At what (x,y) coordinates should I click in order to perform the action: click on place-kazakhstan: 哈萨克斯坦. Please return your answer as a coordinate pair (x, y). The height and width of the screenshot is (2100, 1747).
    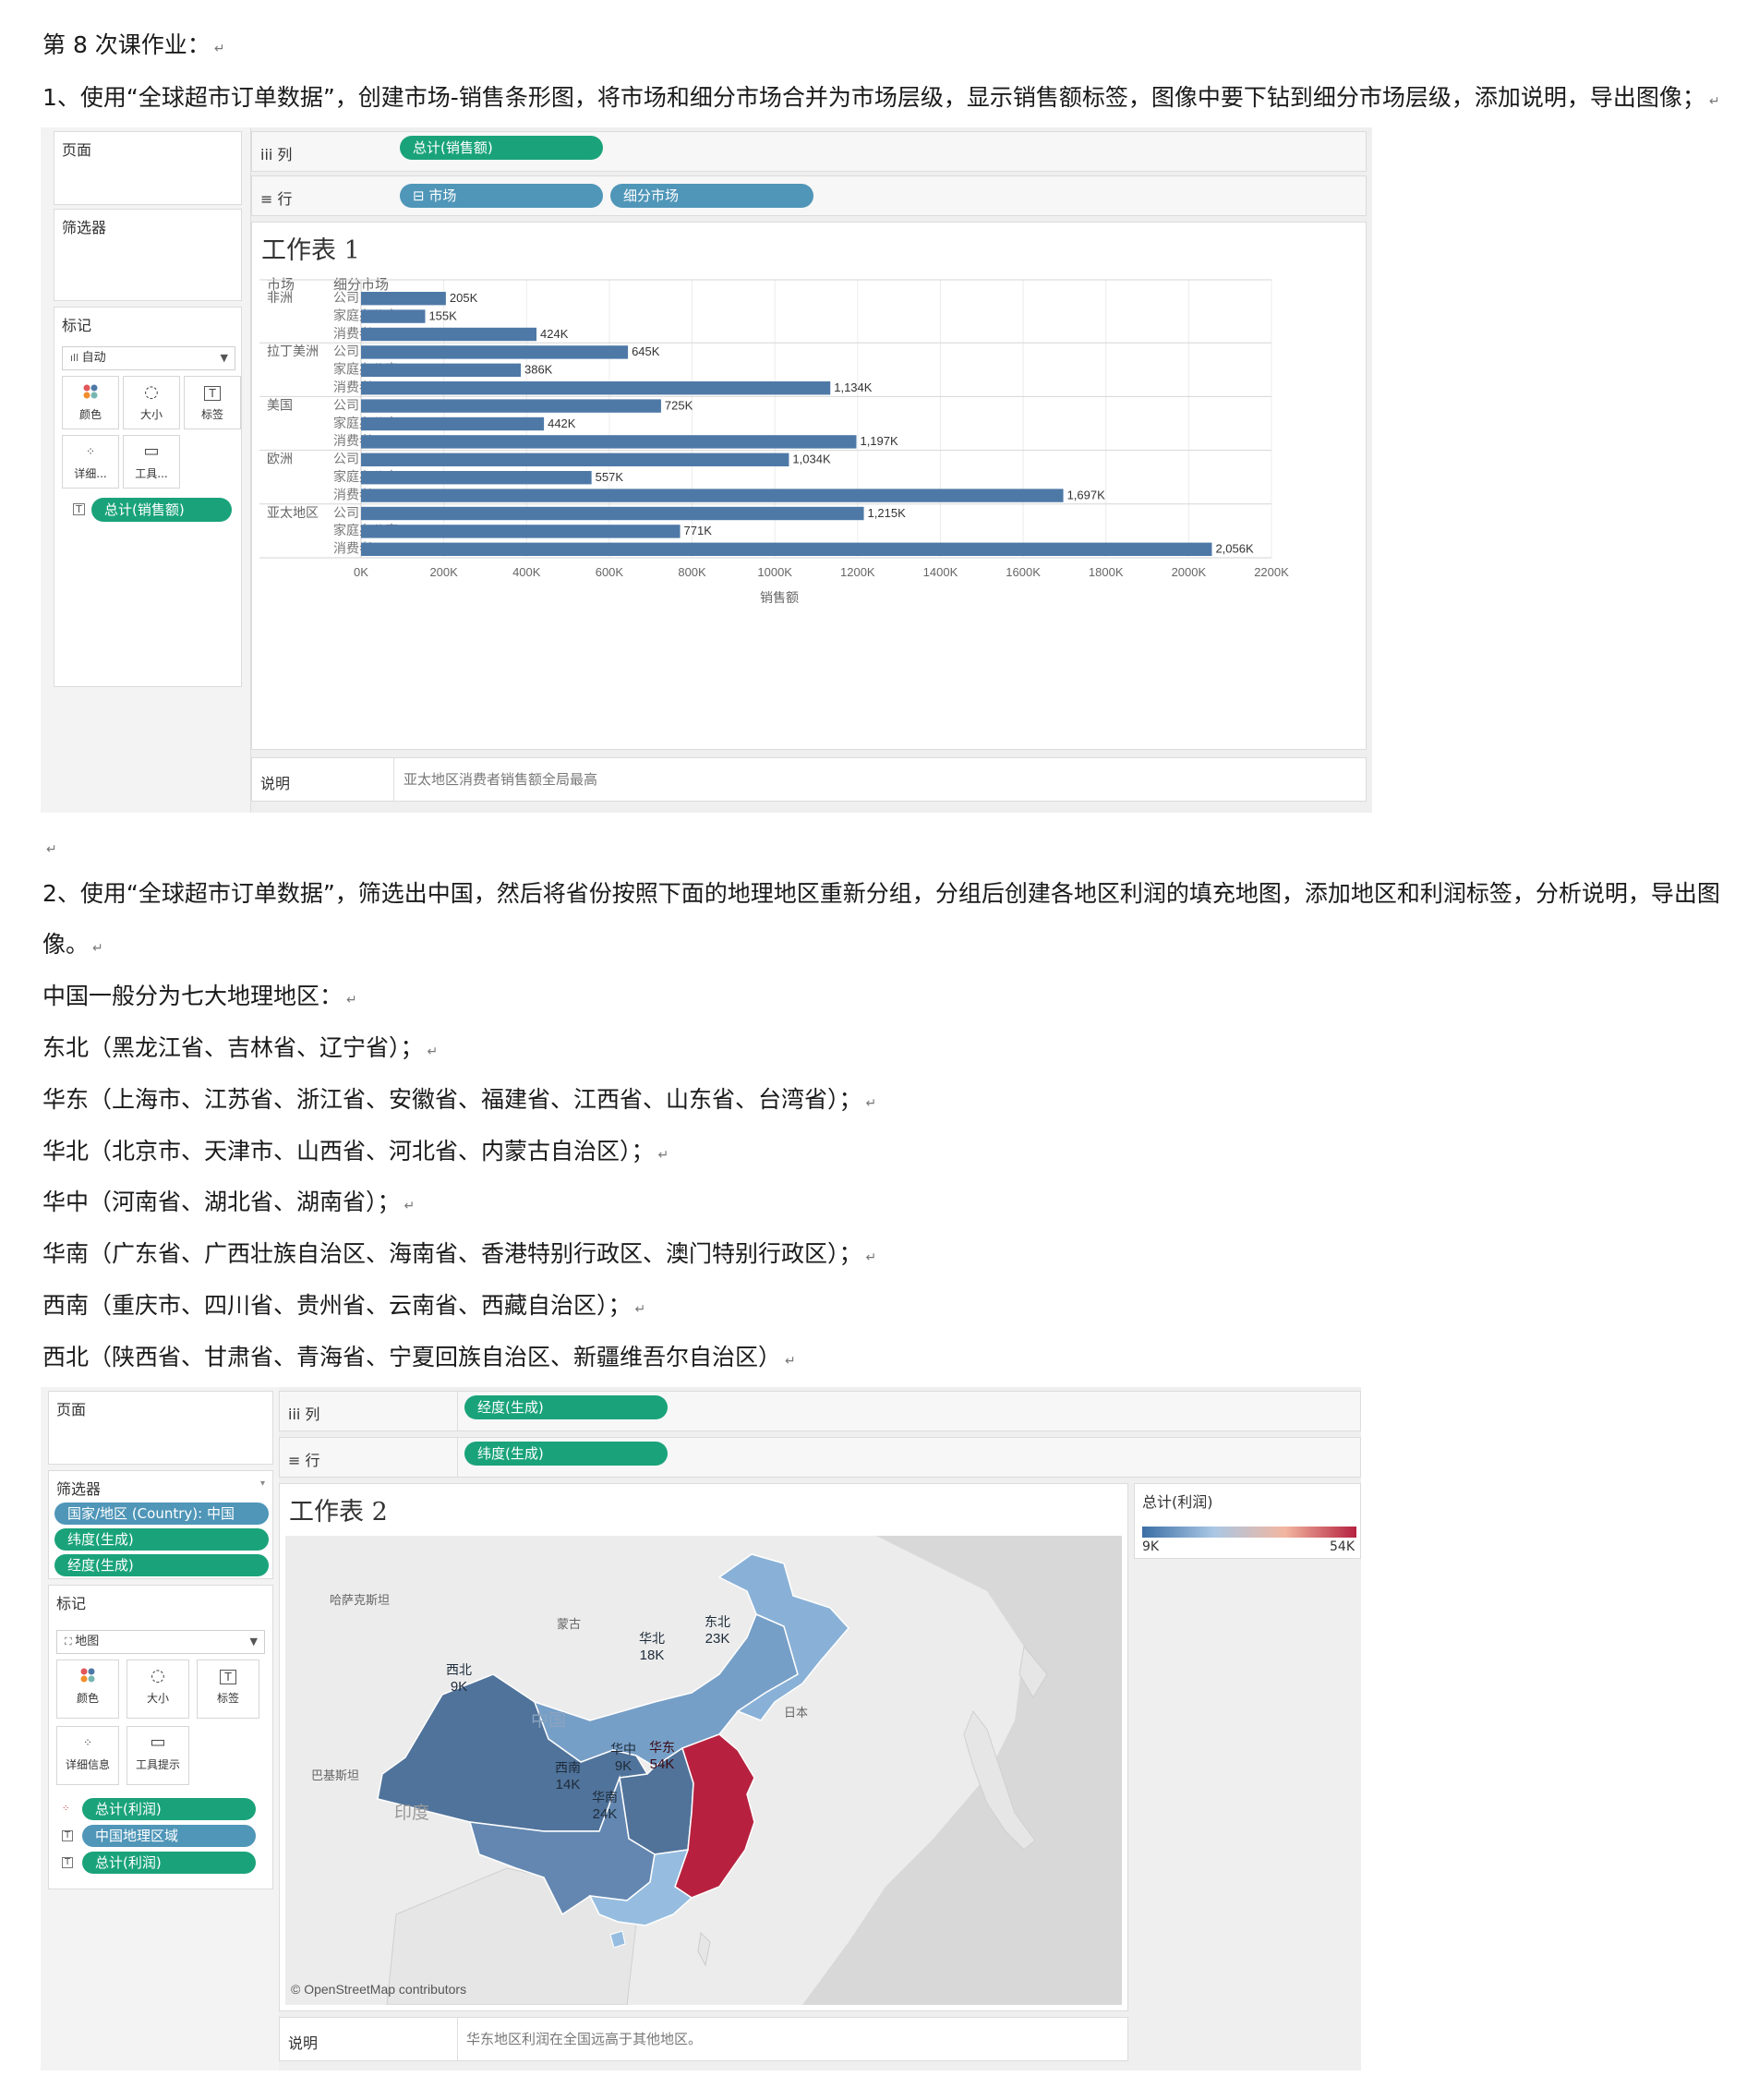
    Looking at the image, I should click on (360, 1600).